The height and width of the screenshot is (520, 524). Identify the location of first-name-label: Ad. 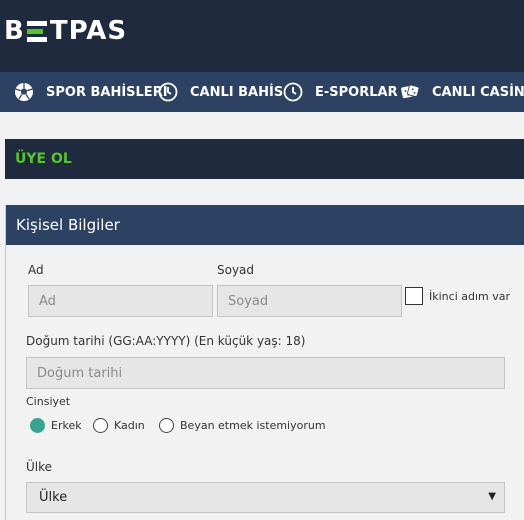
(36, 270).